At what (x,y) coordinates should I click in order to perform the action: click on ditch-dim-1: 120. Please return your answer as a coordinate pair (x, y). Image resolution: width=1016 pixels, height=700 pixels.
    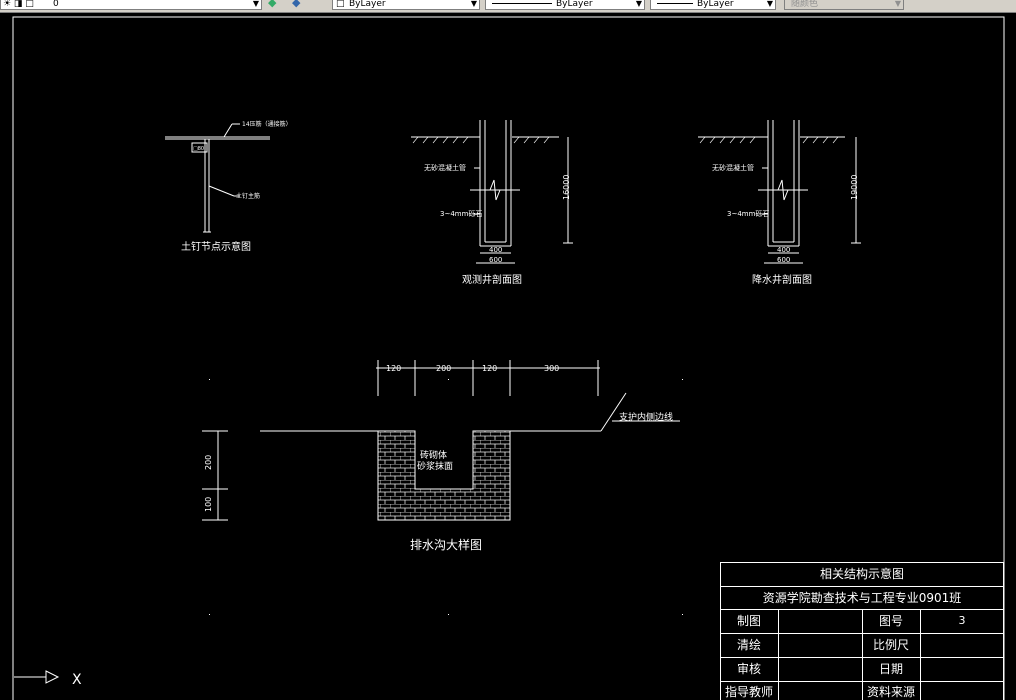
    Looking at the image, I should click on (393, 368).